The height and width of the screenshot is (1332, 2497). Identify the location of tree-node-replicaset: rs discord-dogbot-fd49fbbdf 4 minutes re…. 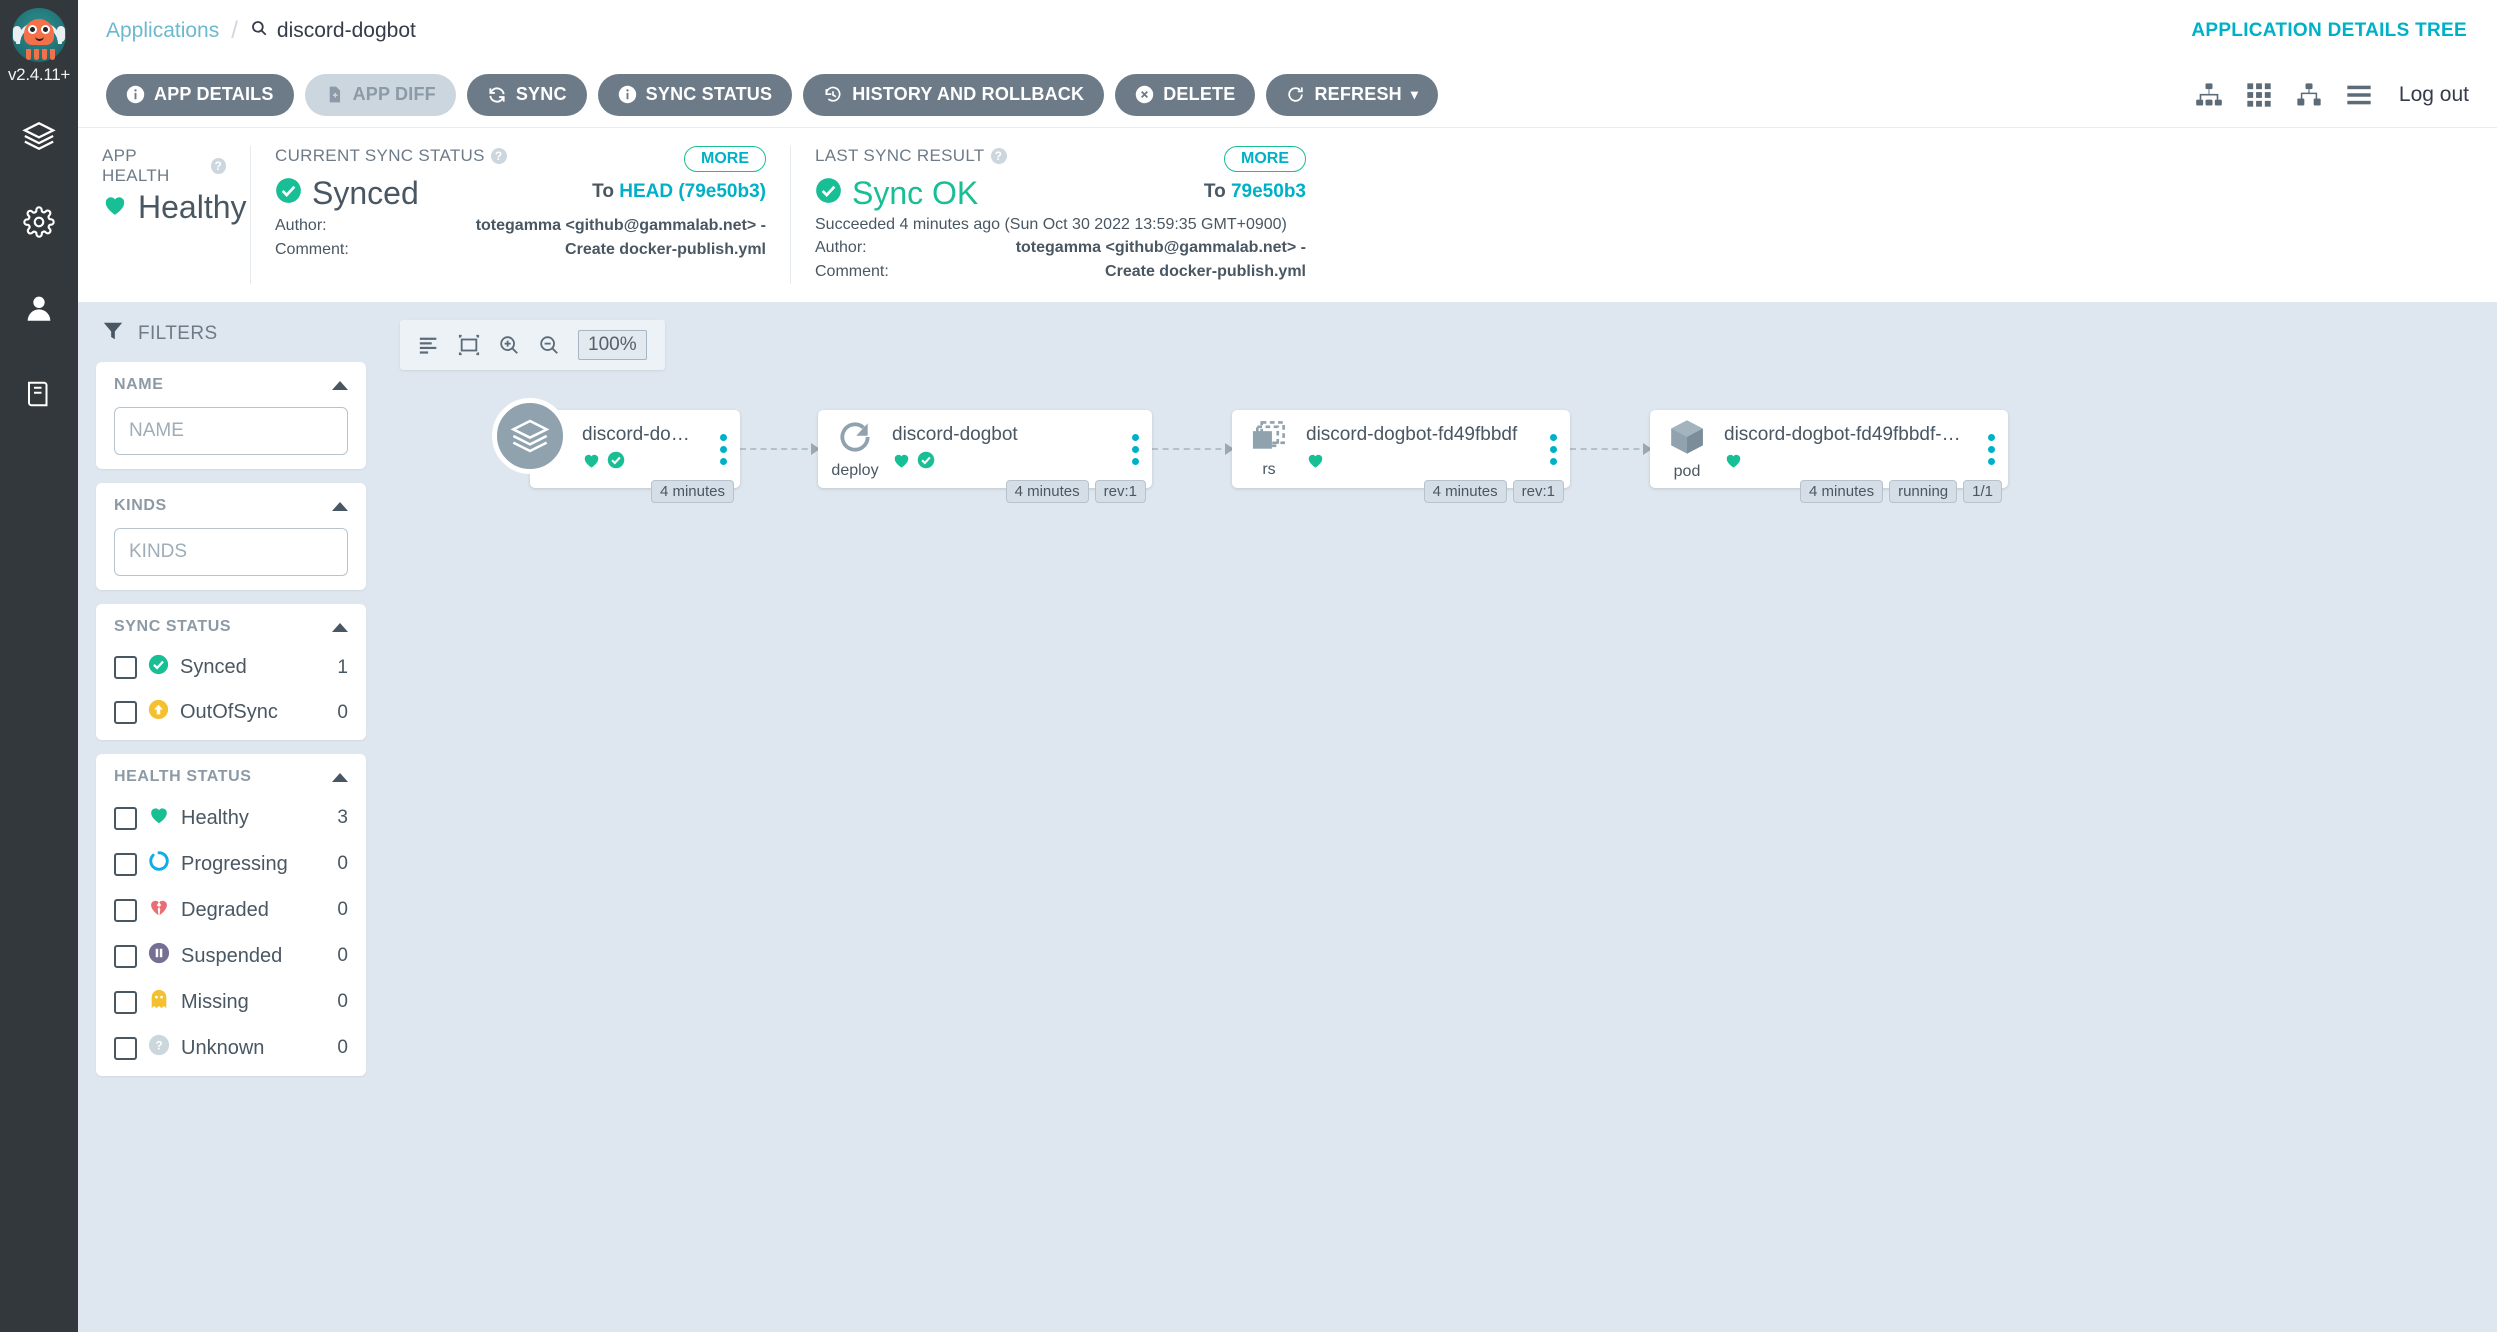
(1401, 456).